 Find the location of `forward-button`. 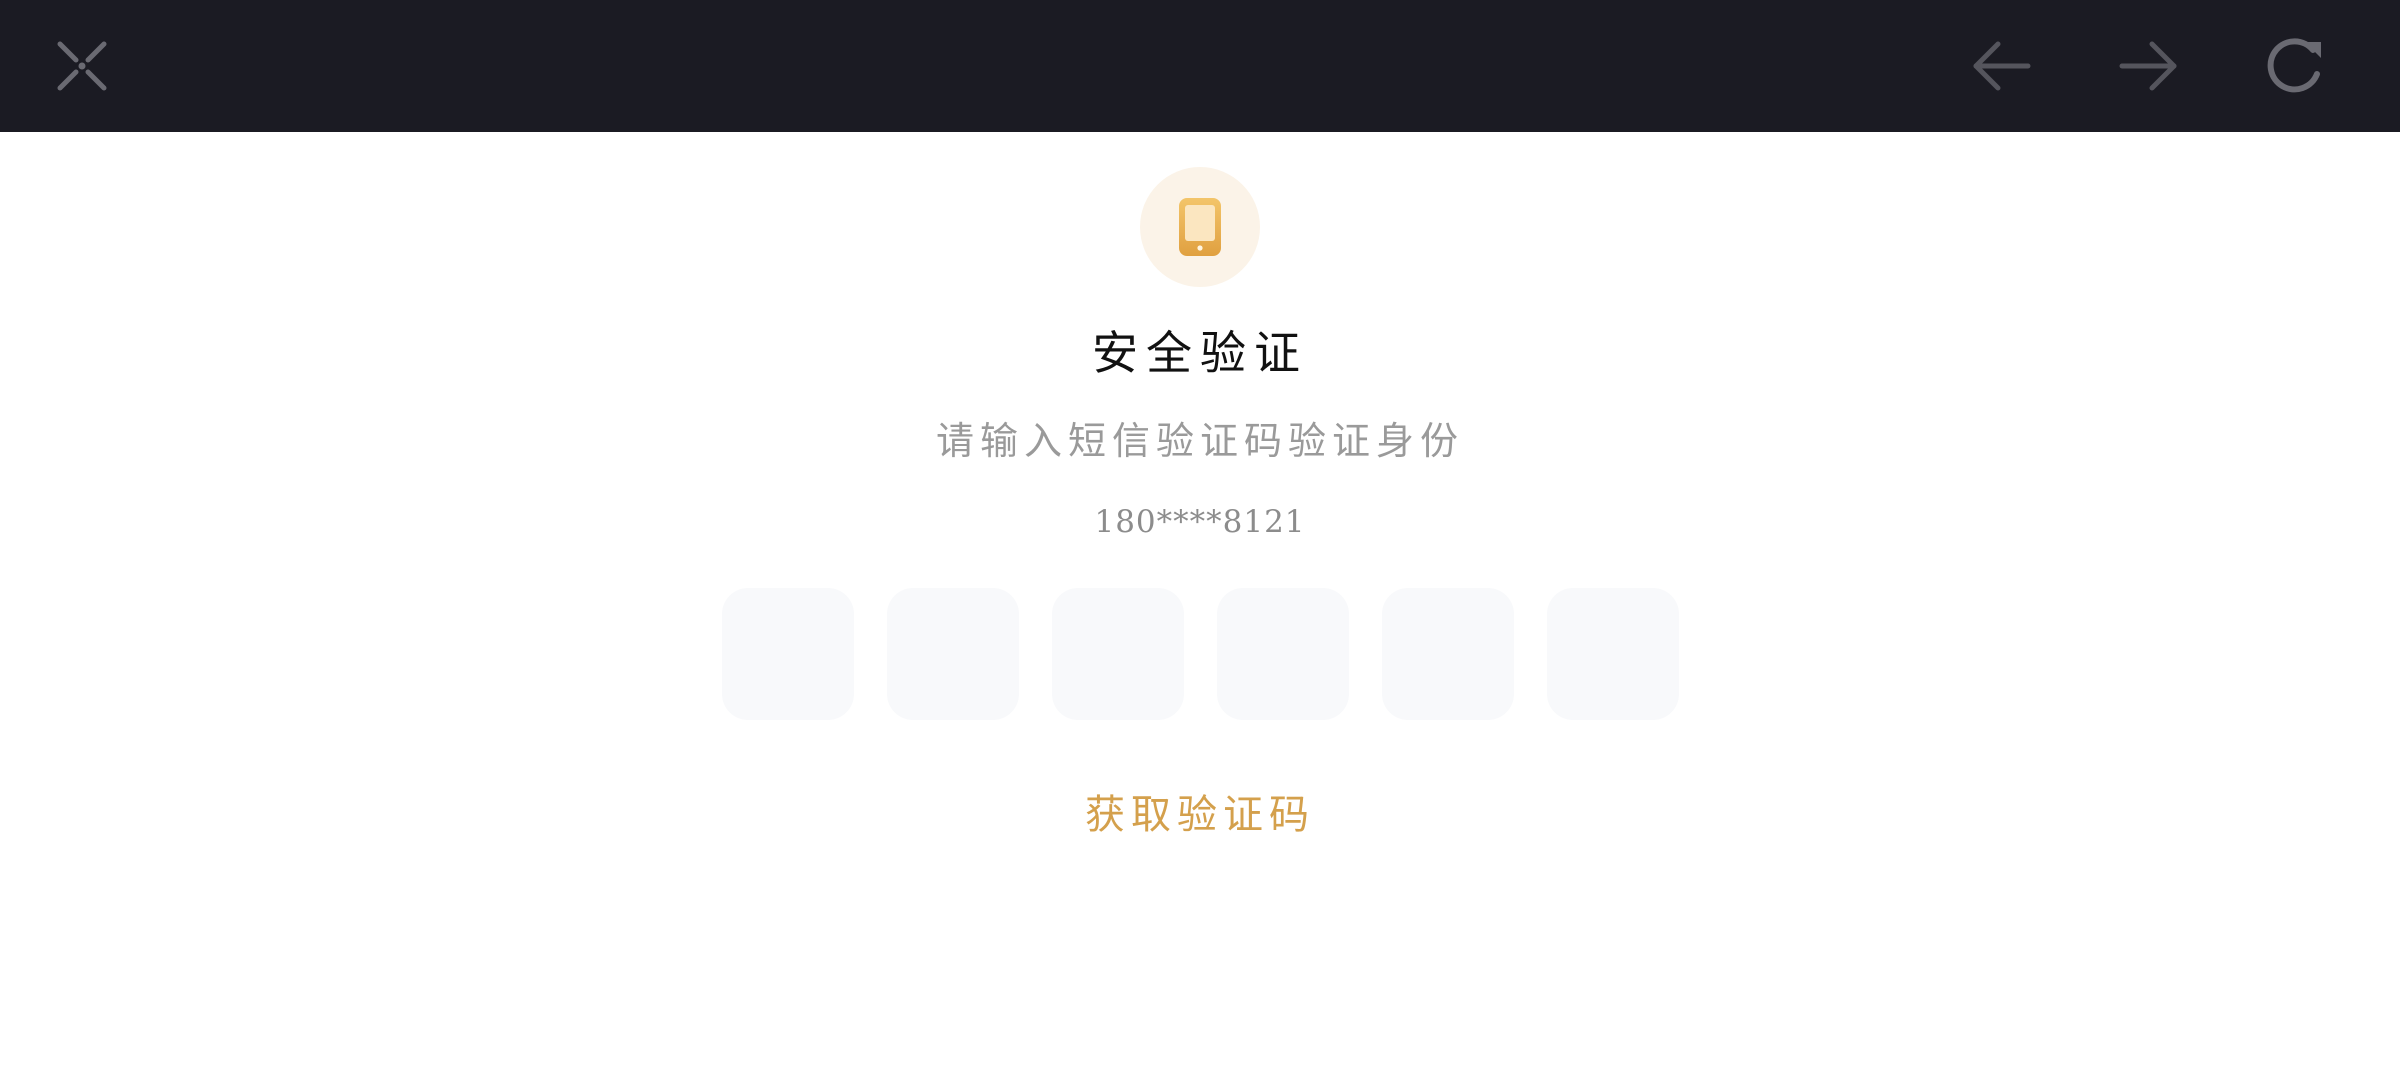

forward-button is located at coordinates (2148, 66).